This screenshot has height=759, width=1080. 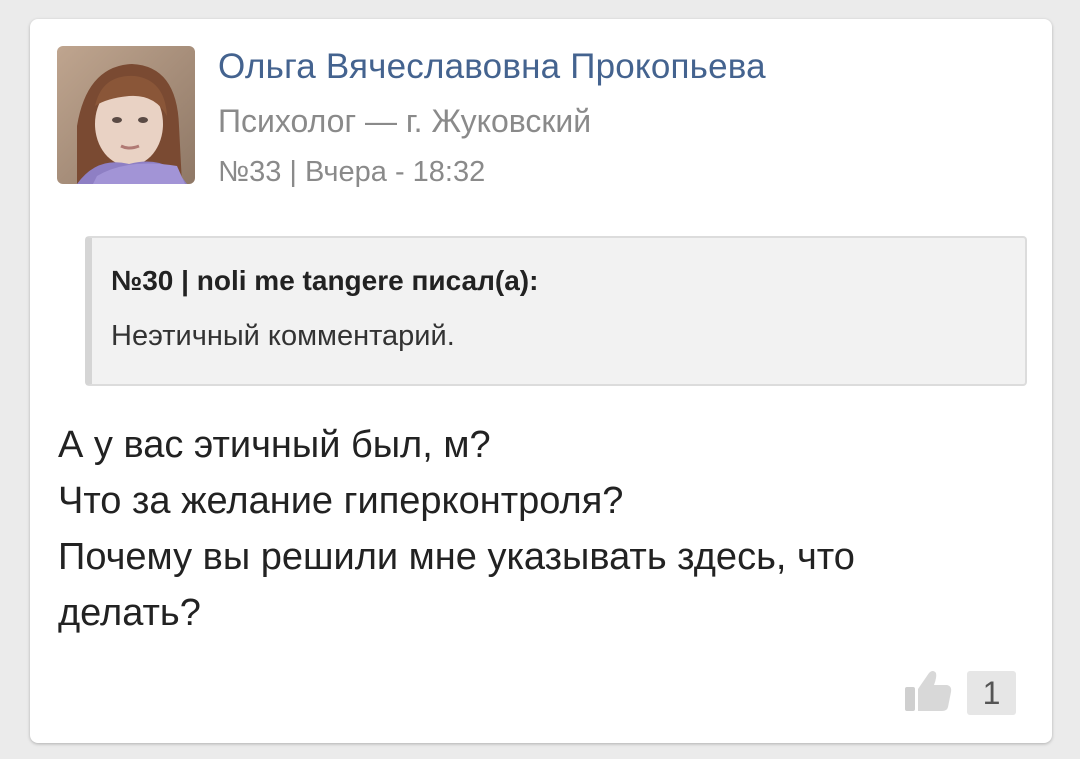 I want to click on avatar-photo, so click(x=126, y=115).